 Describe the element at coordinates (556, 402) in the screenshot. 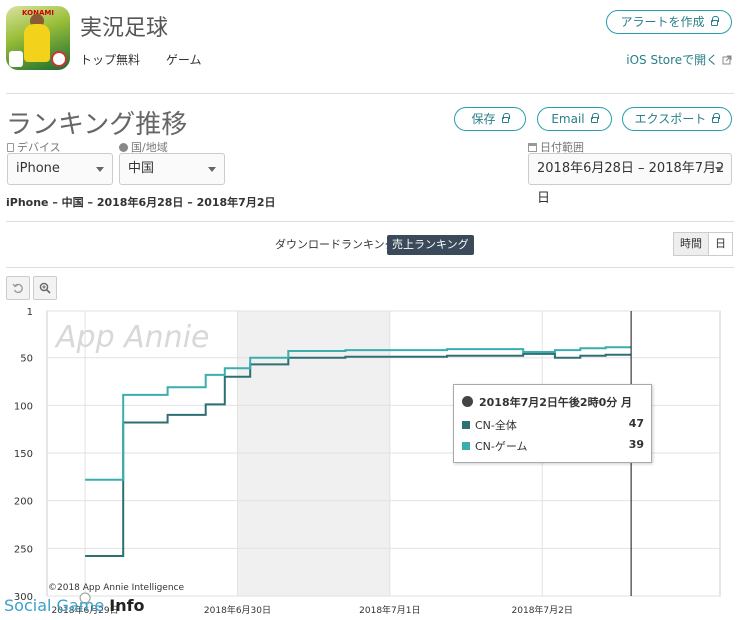

I see `tooltip-title: 2018年7月2日午後2時0分 月` at that location.